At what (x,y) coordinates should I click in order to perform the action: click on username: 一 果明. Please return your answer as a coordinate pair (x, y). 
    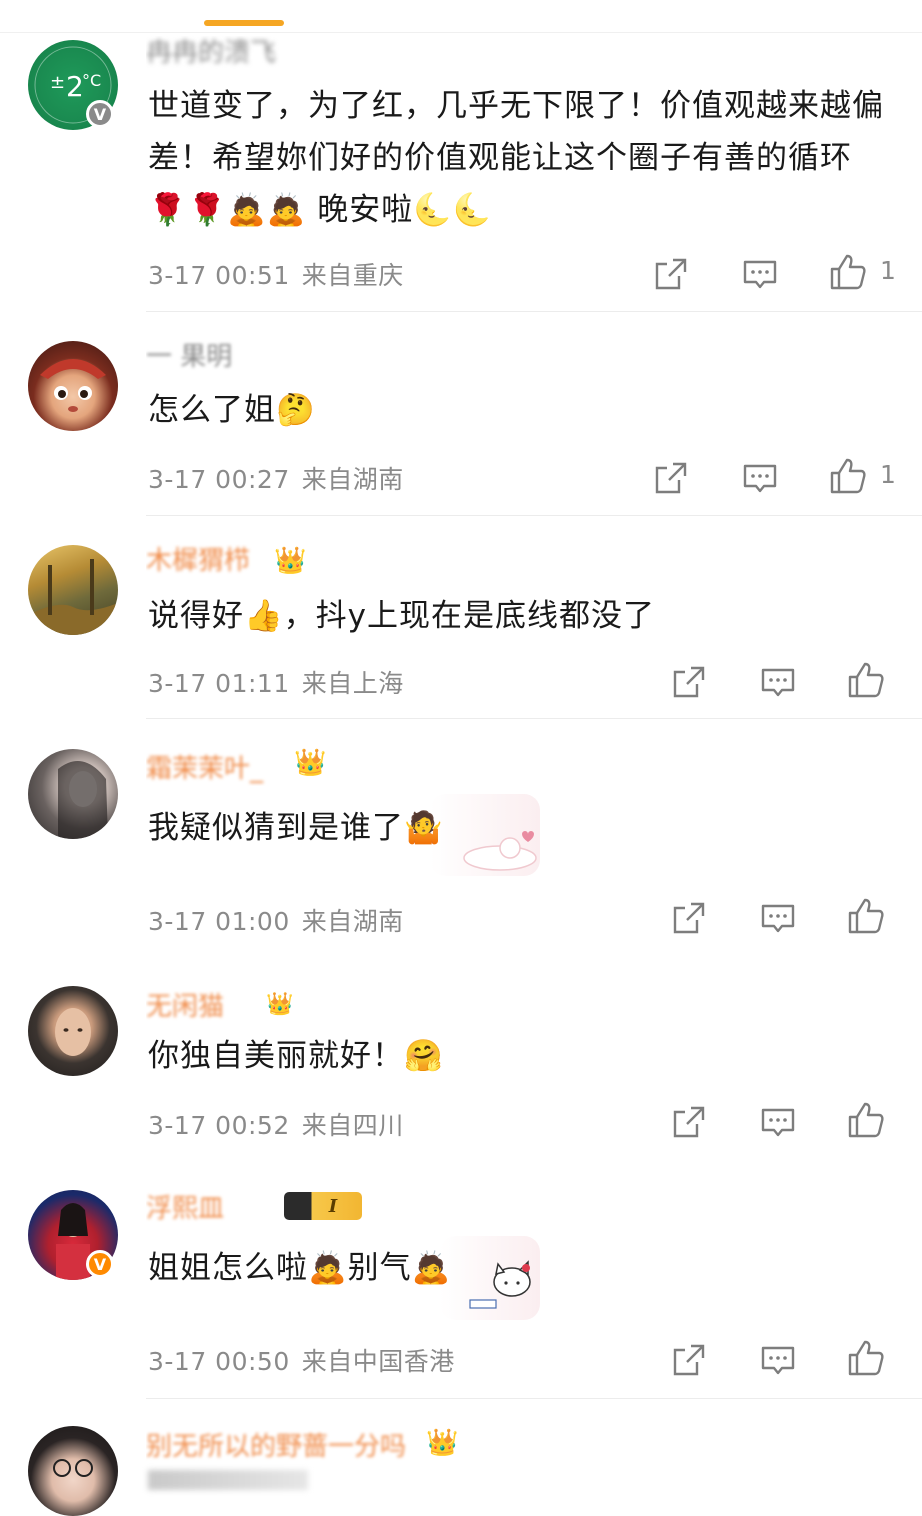
    Looking at the image, I should click on (201, 357).